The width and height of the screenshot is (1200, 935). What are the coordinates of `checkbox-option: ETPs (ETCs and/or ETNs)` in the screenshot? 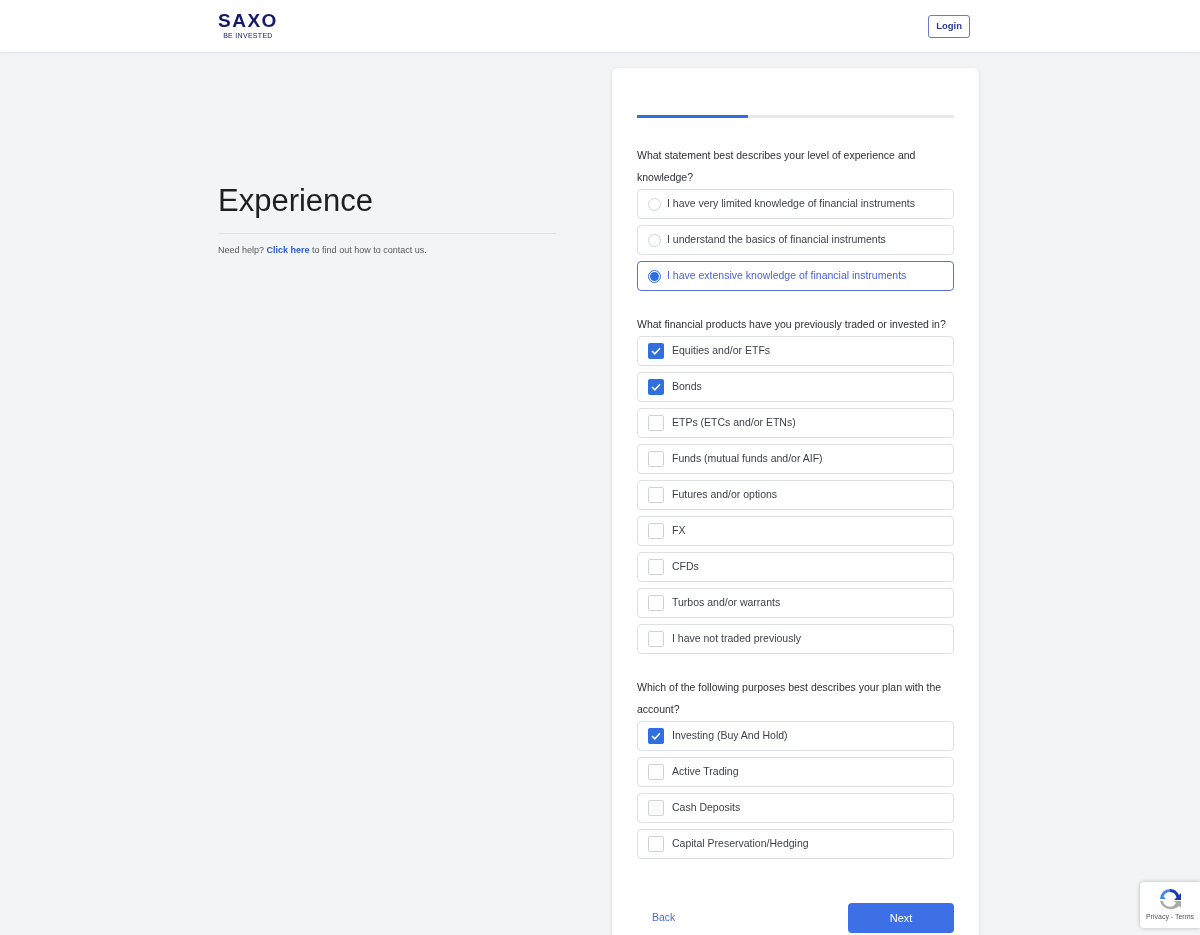 It's located at (795, 423).